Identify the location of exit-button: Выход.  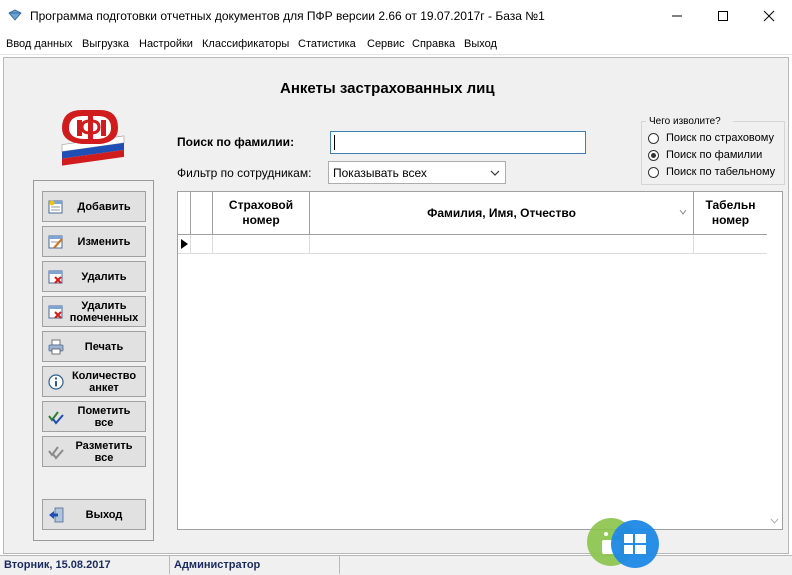
(94, 514).